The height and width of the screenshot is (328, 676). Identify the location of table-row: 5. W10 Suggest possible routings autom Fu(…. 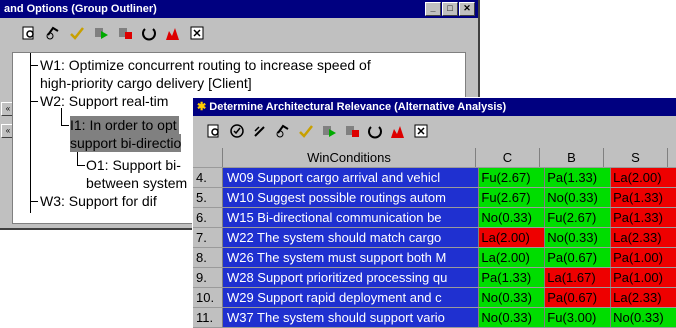
(434, 198).